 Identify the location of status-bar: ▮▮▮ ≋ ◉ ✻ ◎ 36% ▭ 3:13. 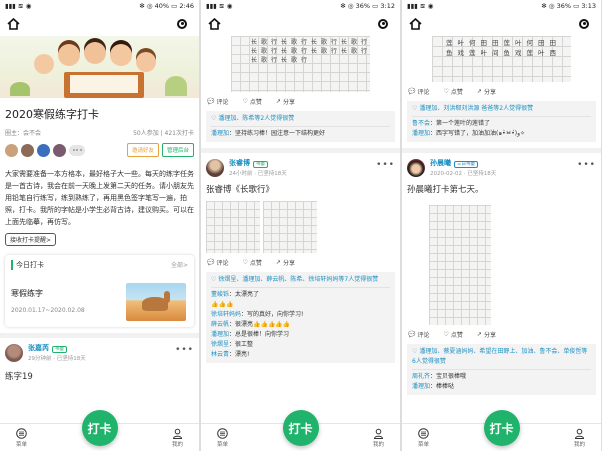
(501, 5).